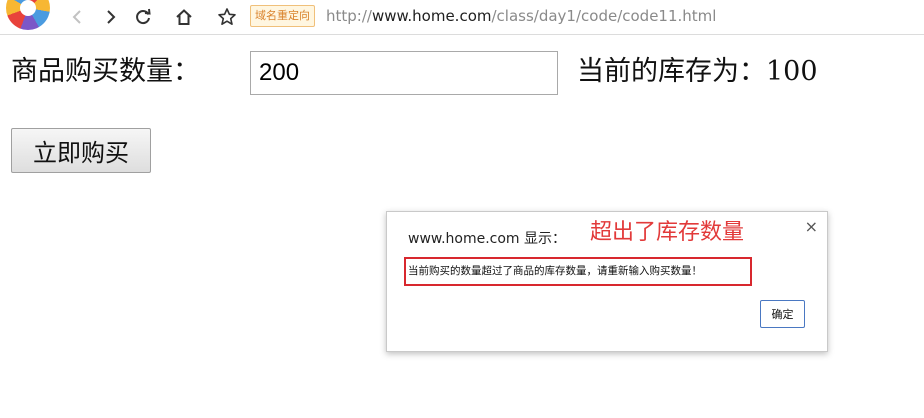  Describe the element at coordinates (404, 73) in the screenshot. I see `quantity-input` at that location.